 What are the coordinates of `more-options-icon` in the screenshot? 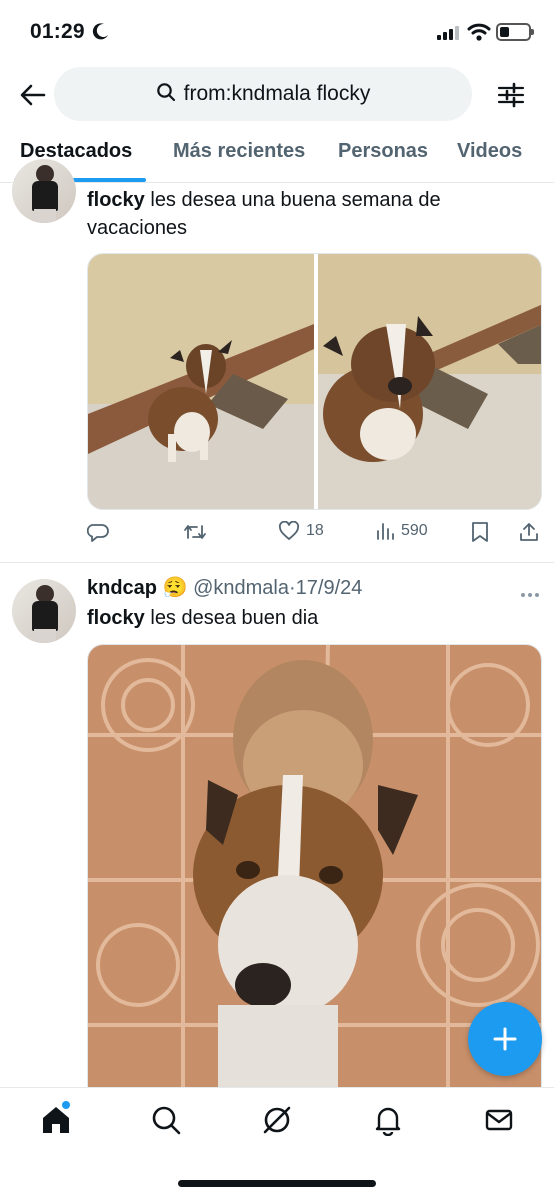 It's located at (530, 594).